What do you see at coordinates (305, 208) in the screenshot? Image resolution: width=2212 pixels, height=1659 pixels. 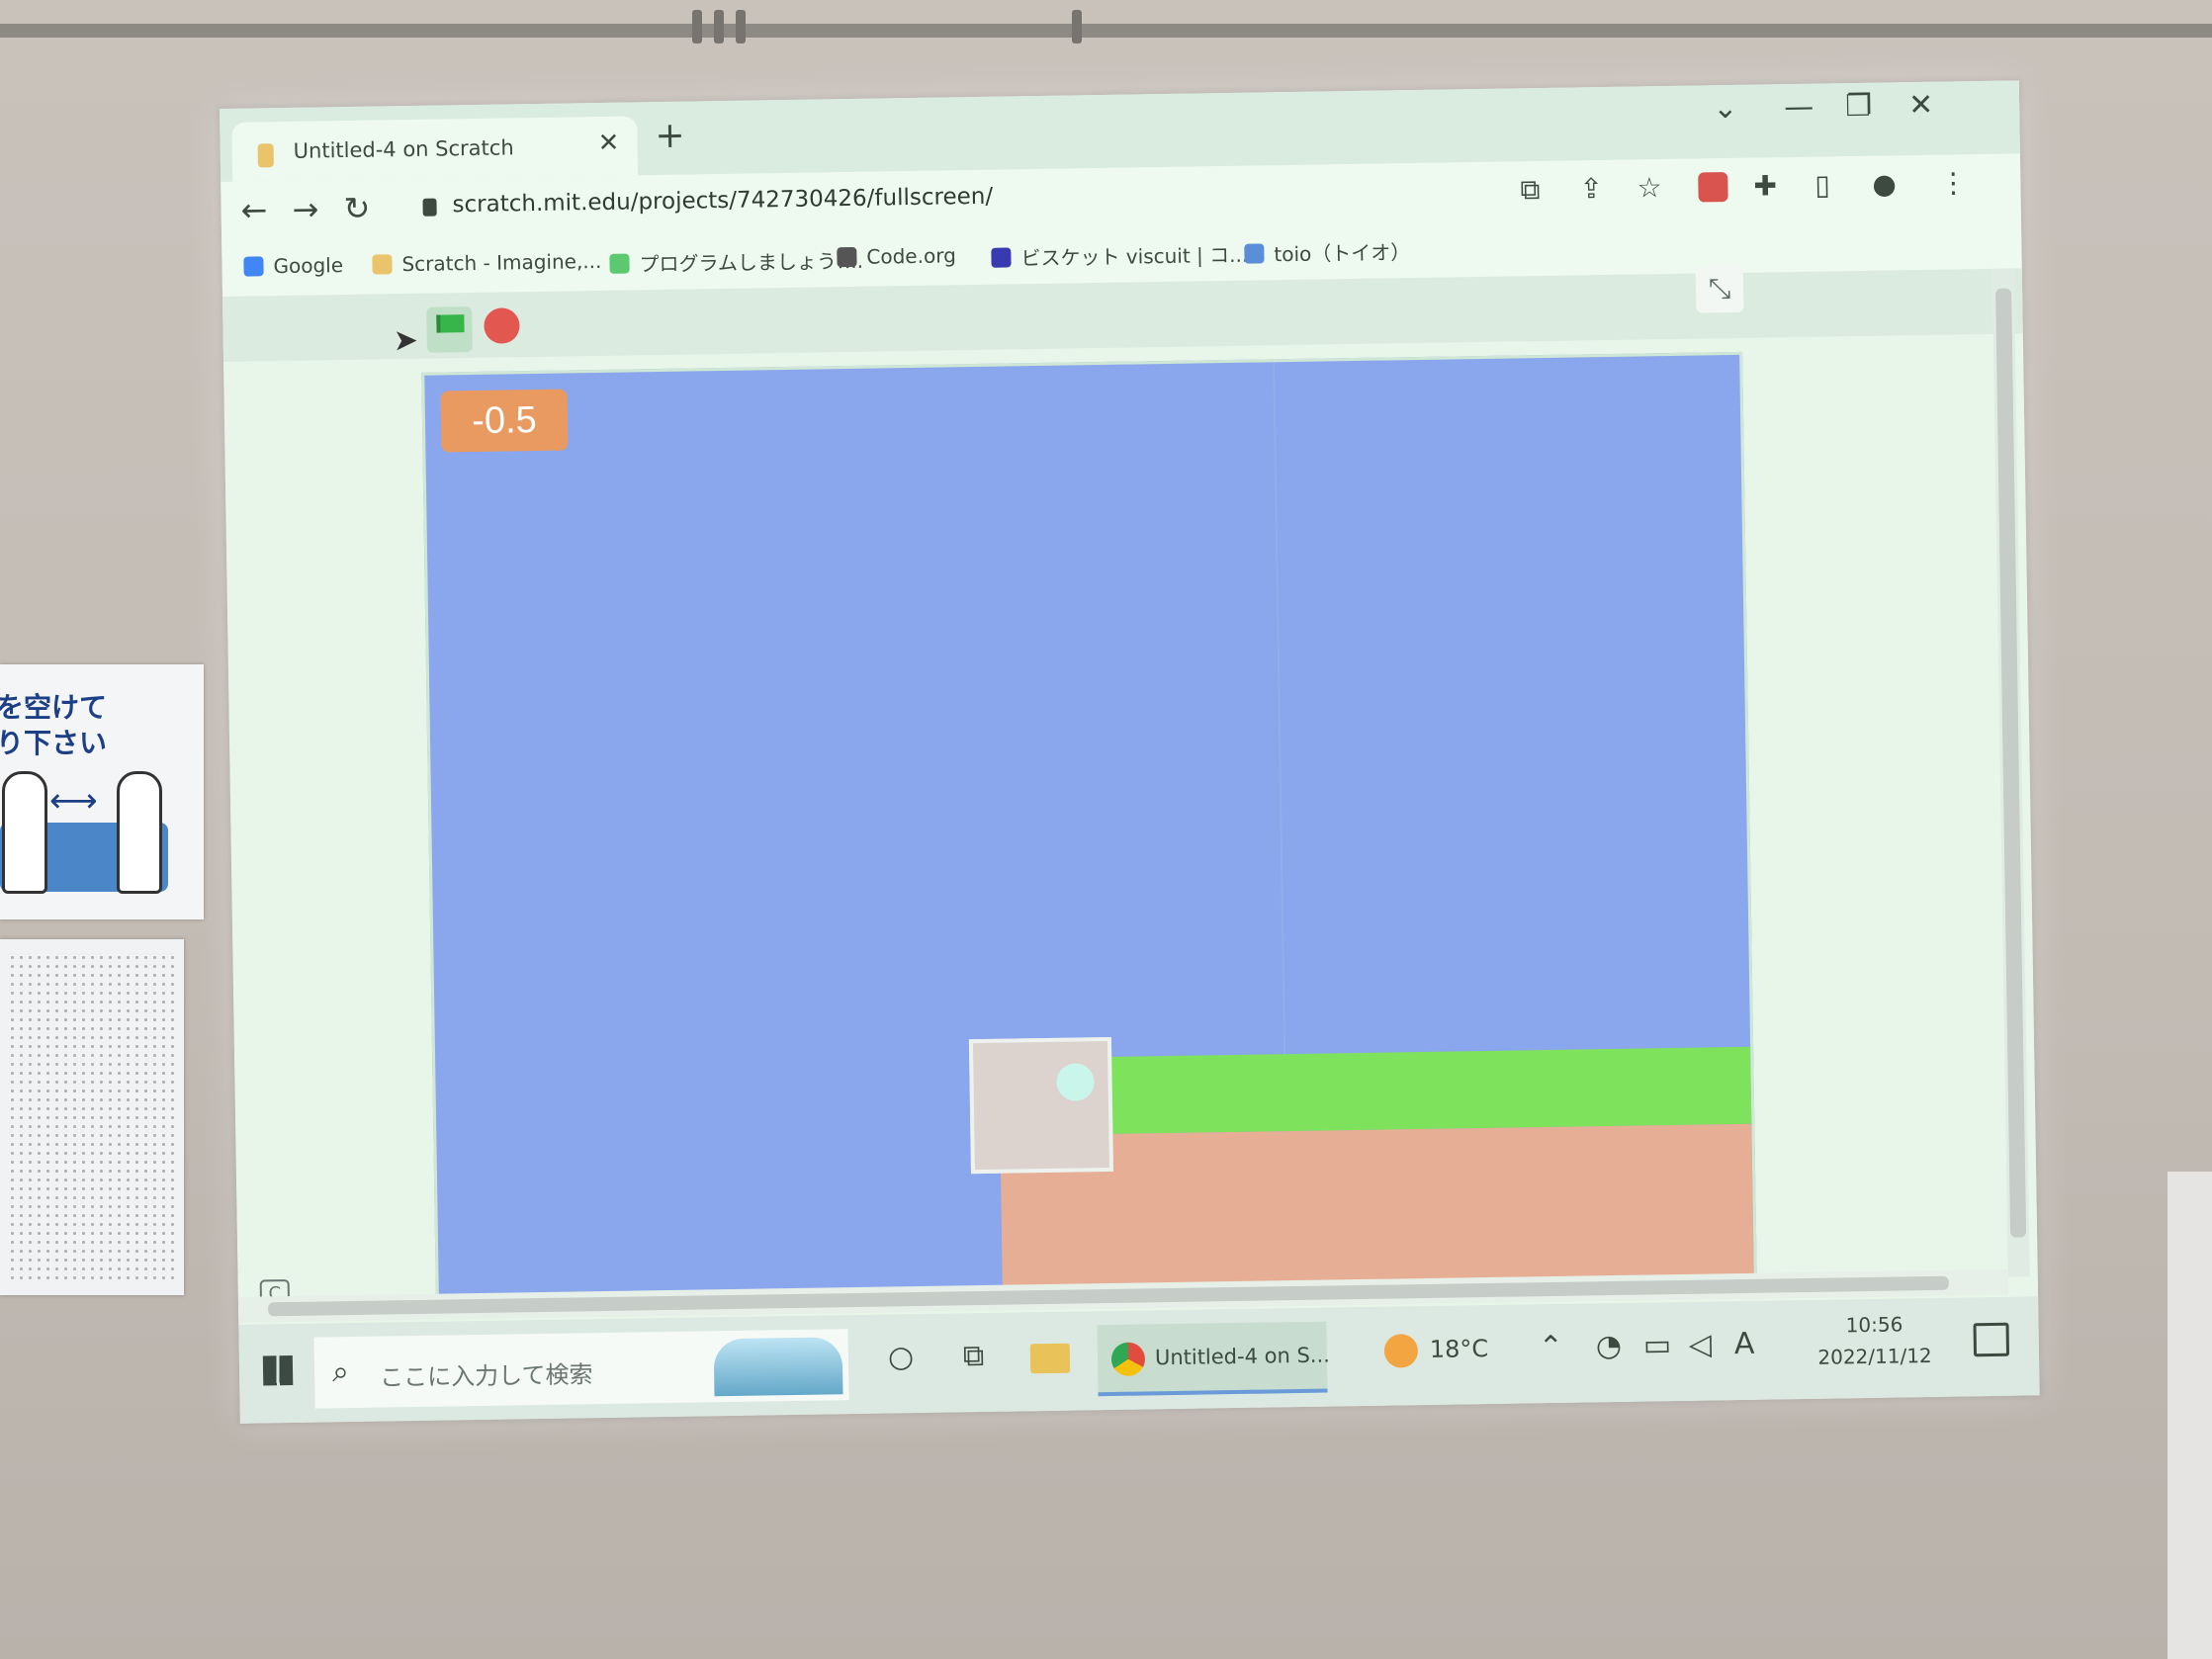 I see `forward-button: →` at bounding box center [305, 208].